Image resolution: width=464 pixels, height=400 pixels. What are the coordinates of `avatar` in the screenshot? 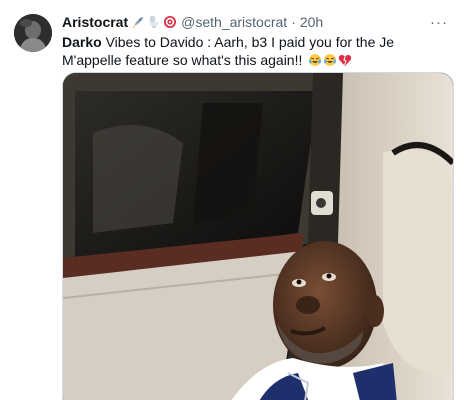 It's located at (33, 33).